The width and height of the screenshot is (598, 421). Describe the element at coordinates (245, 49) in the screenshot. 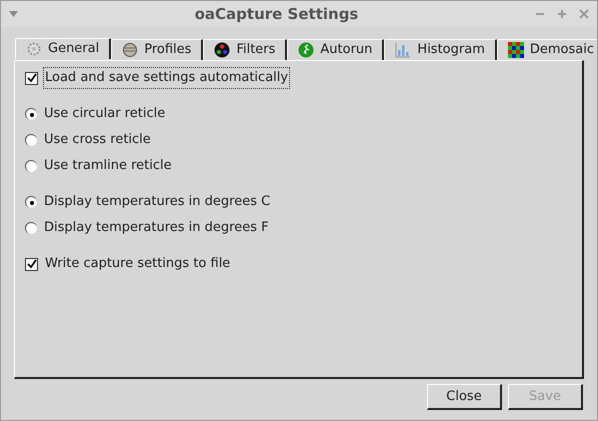

I see `tab: Filters` at that location.